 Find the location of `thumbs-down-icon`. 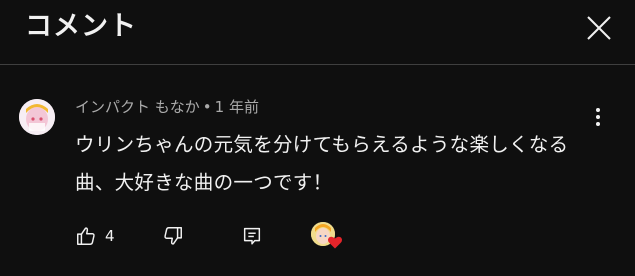

thumbs-down-icon is located at coordinates (173, 236).